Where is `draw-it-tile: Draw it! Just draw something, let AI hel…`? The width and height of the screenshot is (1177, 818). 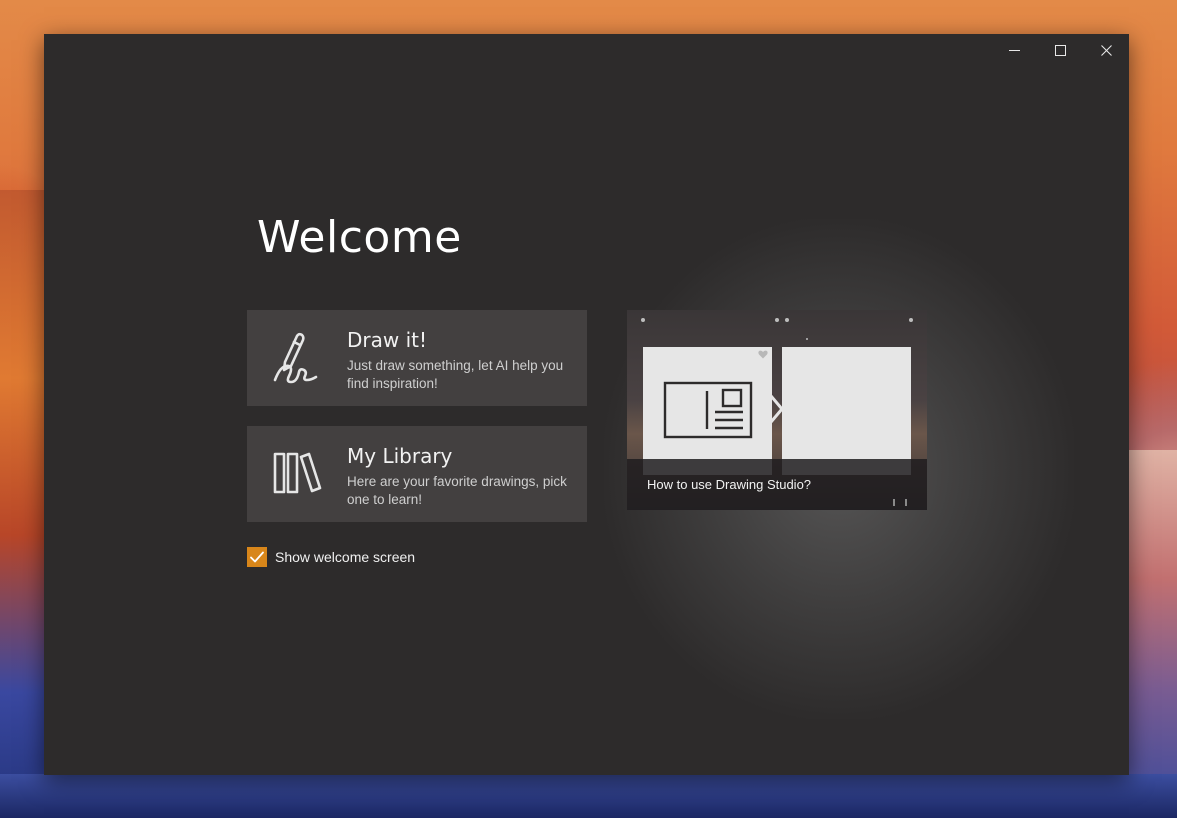 draw-it-tile: Draw it! Just draw something, let AI hel… is located at coordinates (417, 358).